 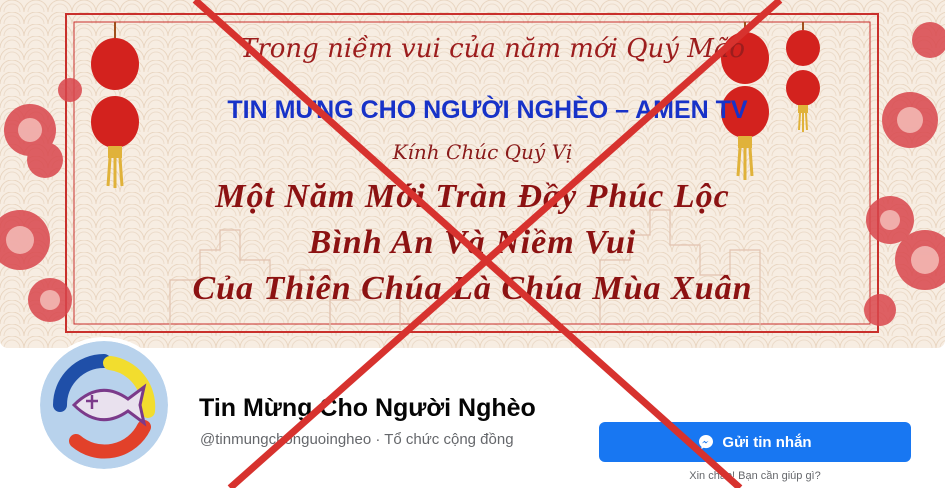 I want to click on cover-wish-line: Kính Chúc Quý Vị, so click(x=482, y=152).